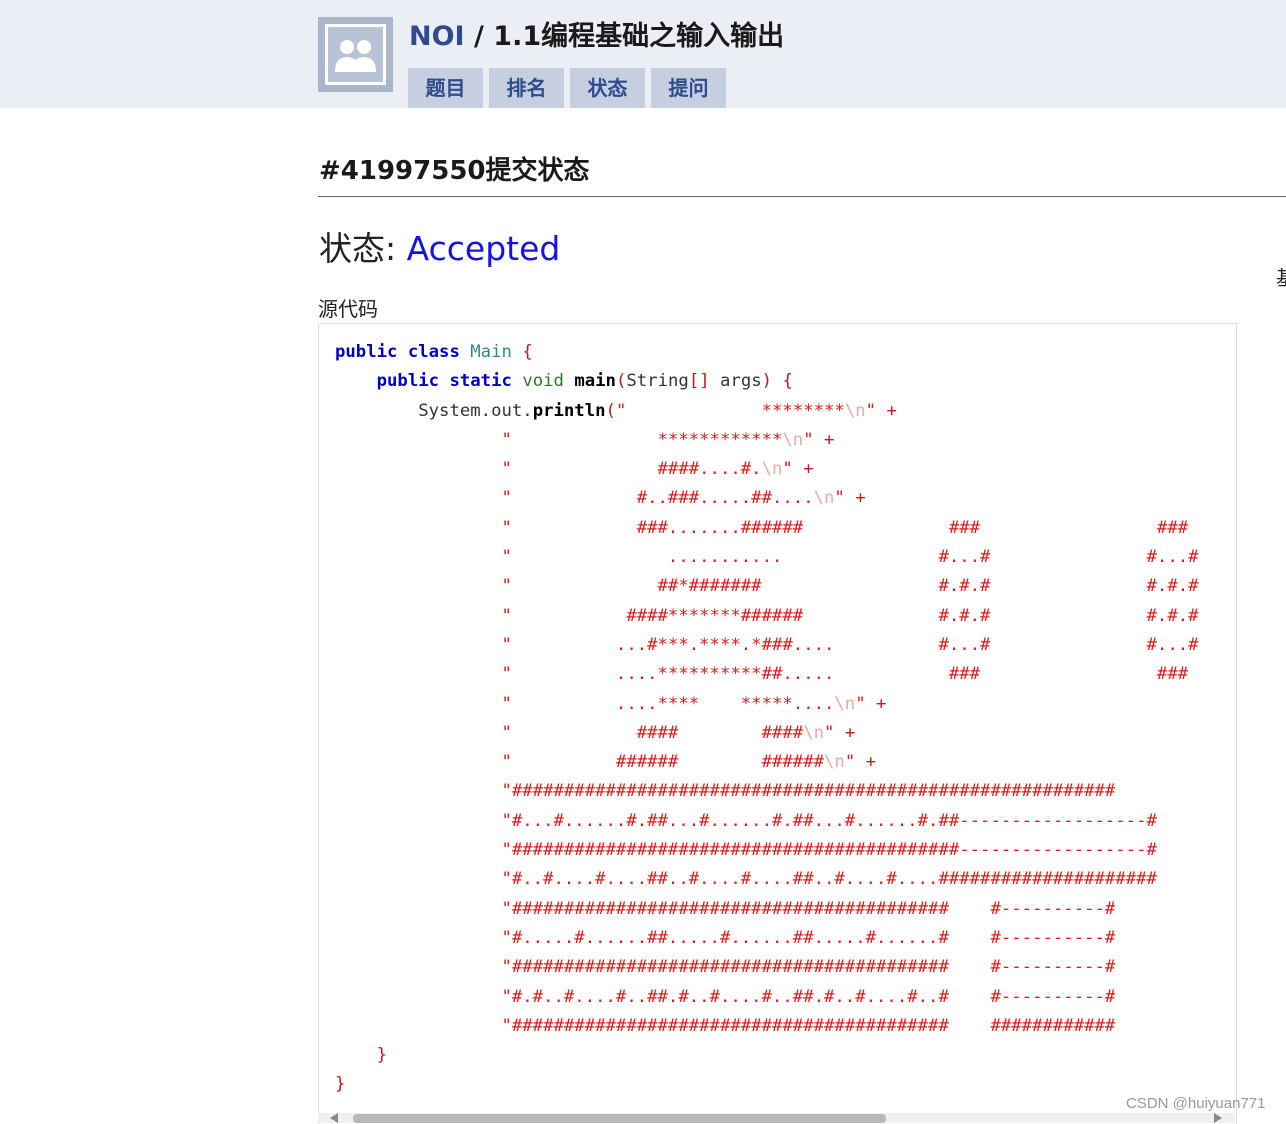 The image size is (1286, 1124). Describe the element at coordinates (483, 248) in the screenshot. I see `status-value: Accepted` at that location.